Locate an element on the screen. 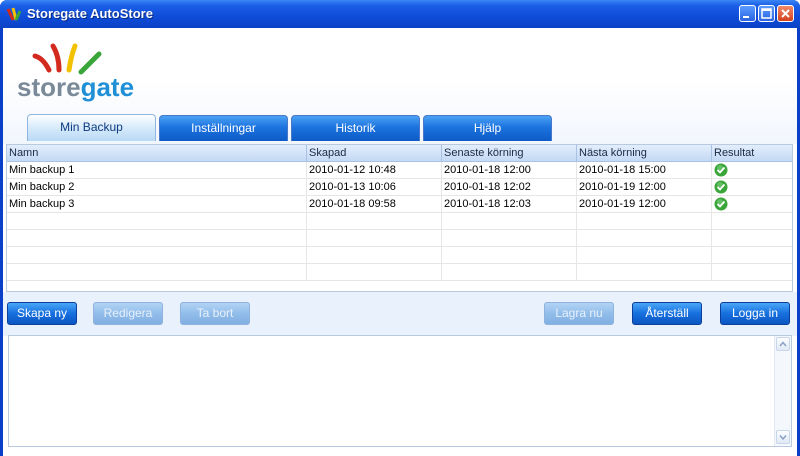 This screenshot has width=800, height=456. close-icon is located at coordinates (785, 13).